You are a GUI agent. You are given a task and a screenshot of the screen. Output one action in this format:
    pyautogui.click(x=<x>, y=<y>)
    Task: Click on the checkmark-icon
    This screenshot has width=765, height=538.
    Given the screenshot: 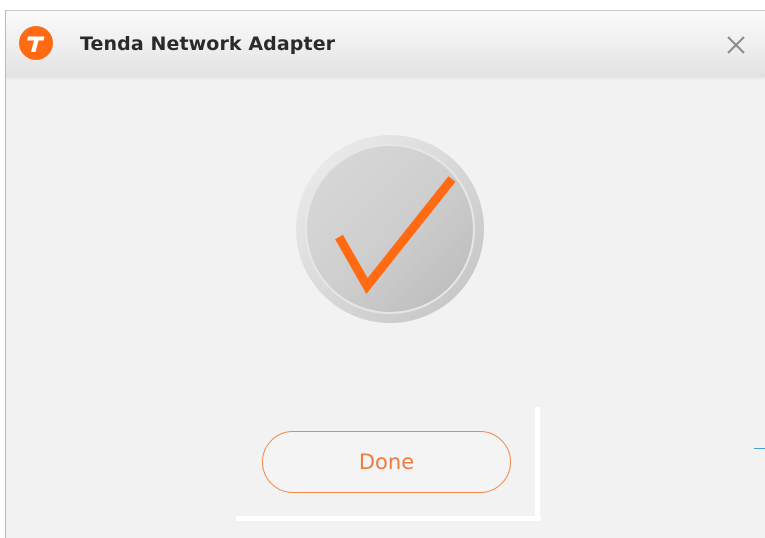 What is the action you would take?
    pyautogui.click(x=390, y=229)
    